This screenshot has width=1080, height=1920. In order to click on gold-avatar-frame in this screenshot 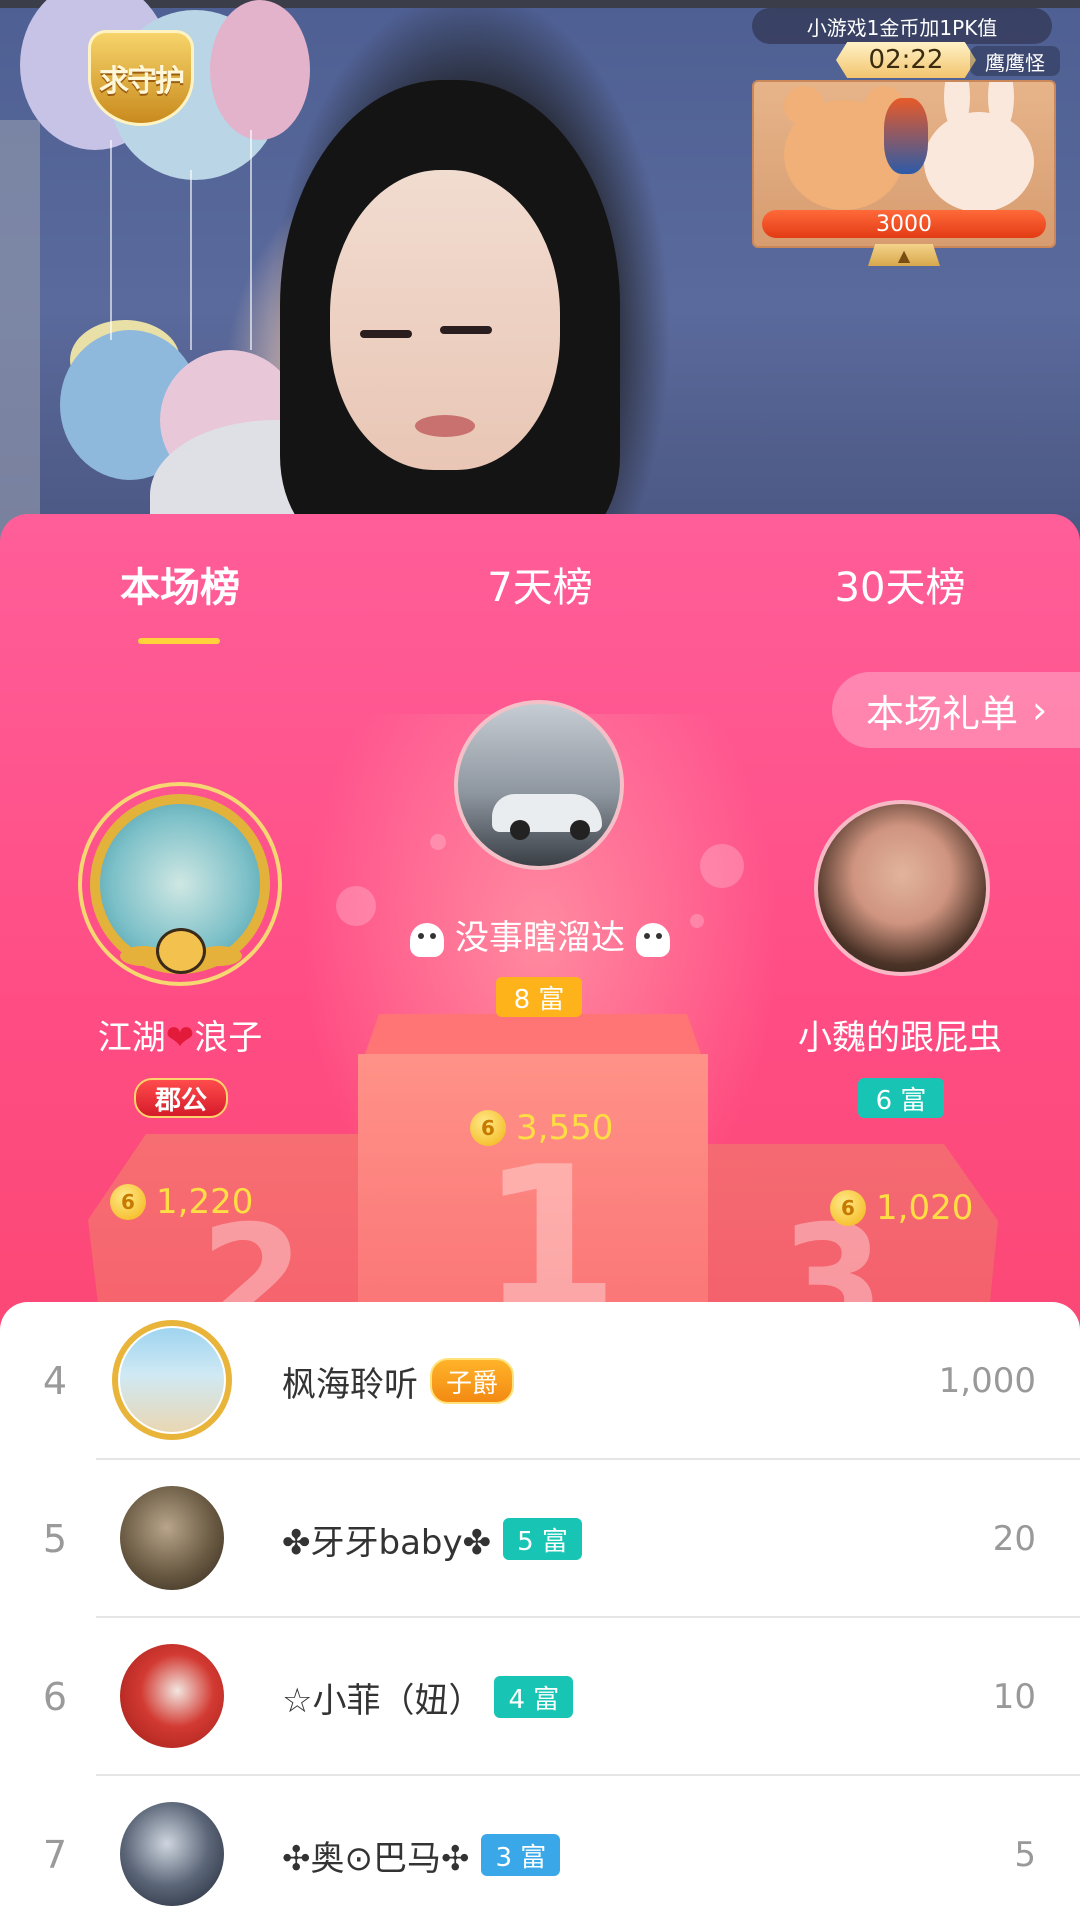, I will do `click(172, 1380)`.